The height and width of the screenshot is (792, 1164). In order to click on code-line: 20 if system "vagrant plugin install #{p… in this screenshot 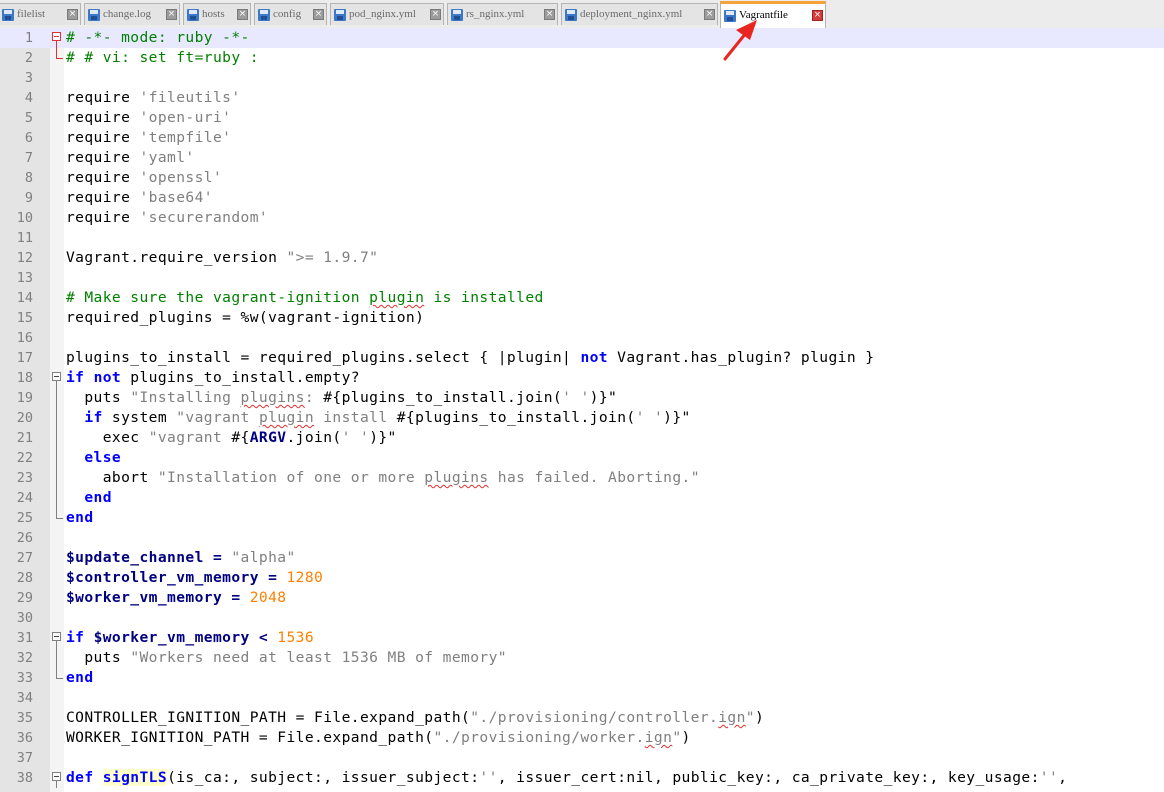, I will do `click(582, 418)`.